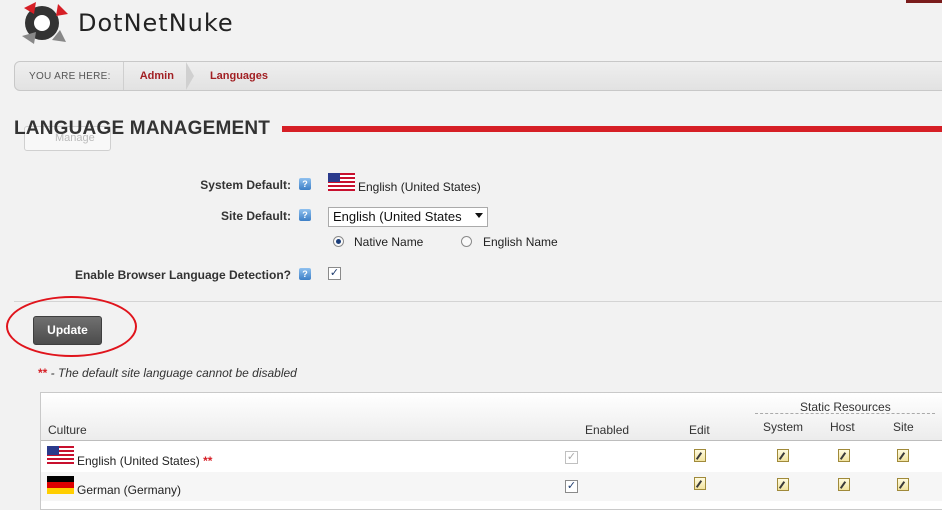 This screenshot has width=942, height=510. What do you see at coordinates (159, 76) in the screenshot?
I see `breadcrumb-item-admin: Admin` at bounding box center [159, 76].